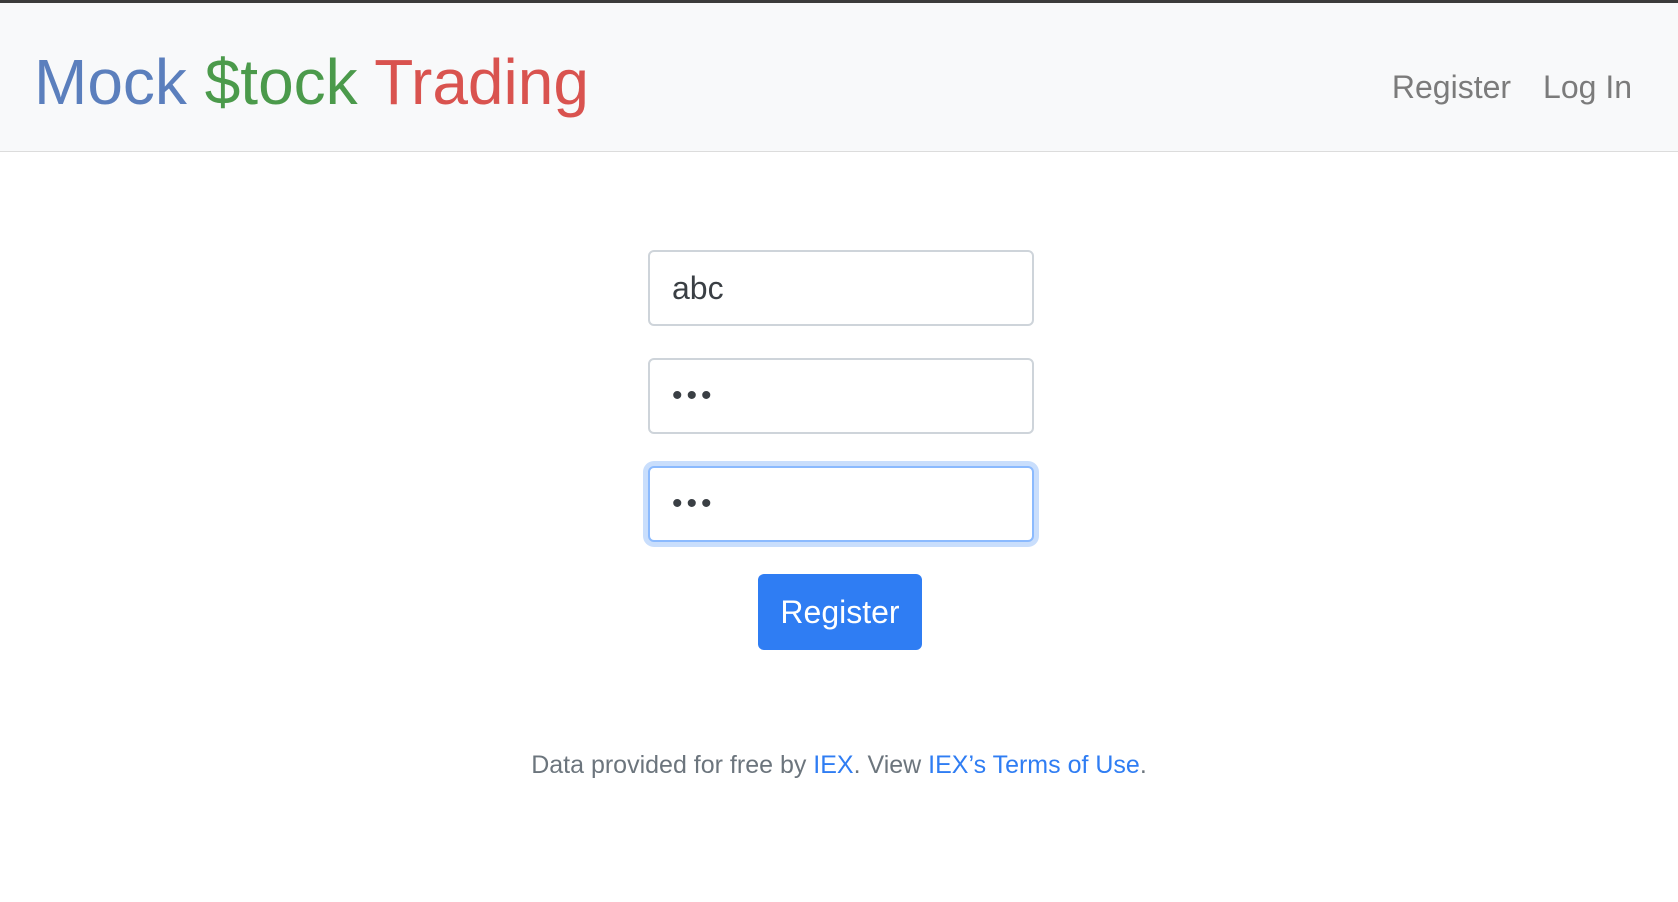 This screenshot has width=1678, height=902. I want to click on confirm-password-input, so click(841, 504).